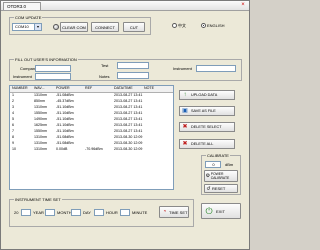 The image size is (320, 250). Describe the element at coordinates (209, 210) in the screenshot. I see `exit-icon: ⏻` at that location.